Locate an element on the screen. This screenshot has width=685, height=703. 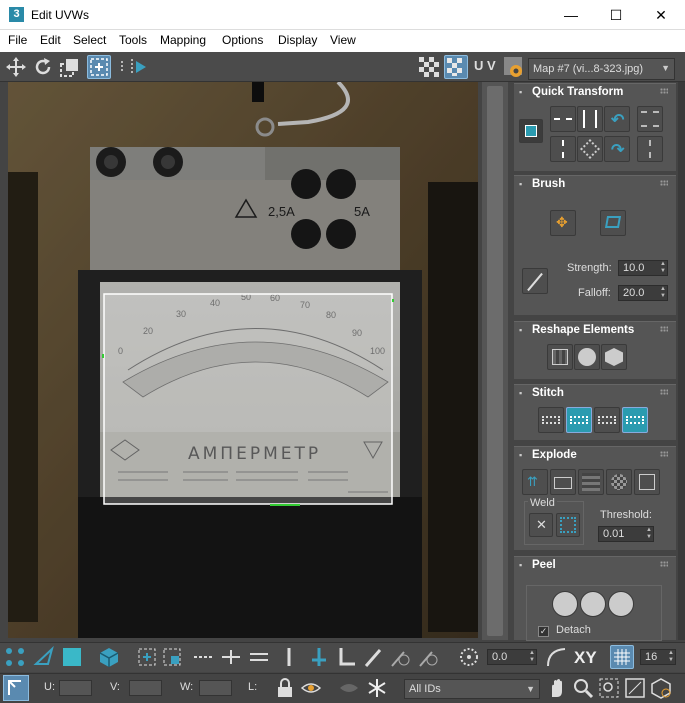
relax-brush-icon is located at coordinates (613, 223).